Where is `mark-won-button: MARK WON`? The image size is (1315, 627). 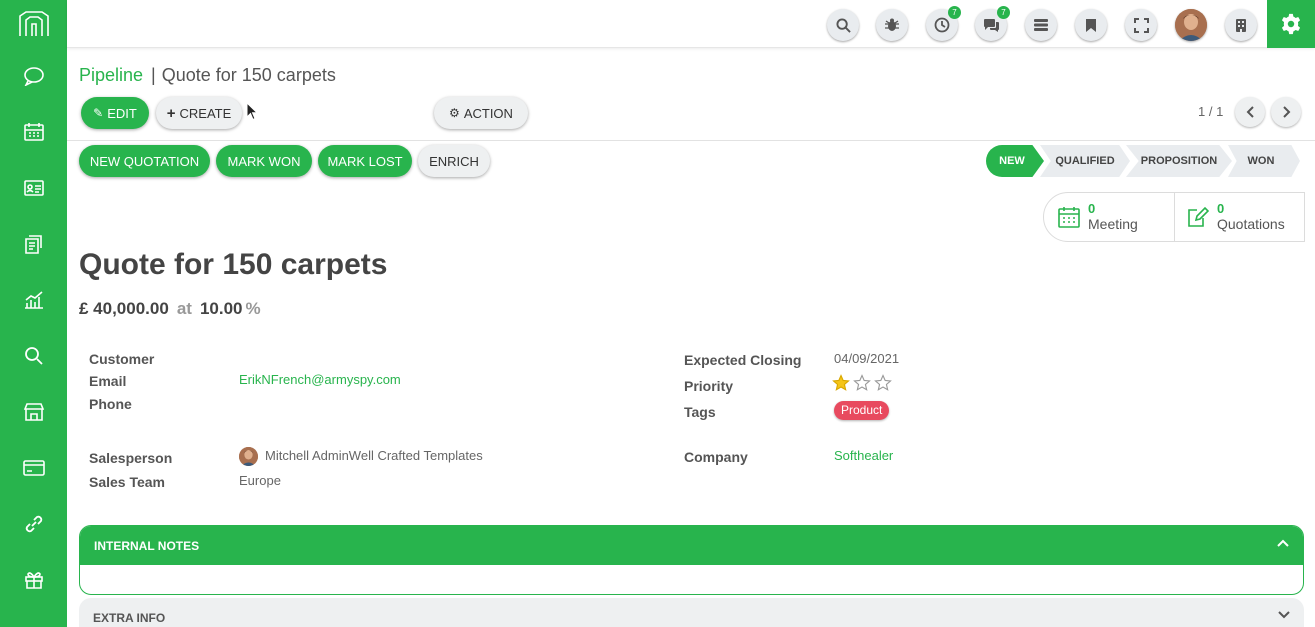 mark-won-button: MARK WON is located at coordinates (264, 161).